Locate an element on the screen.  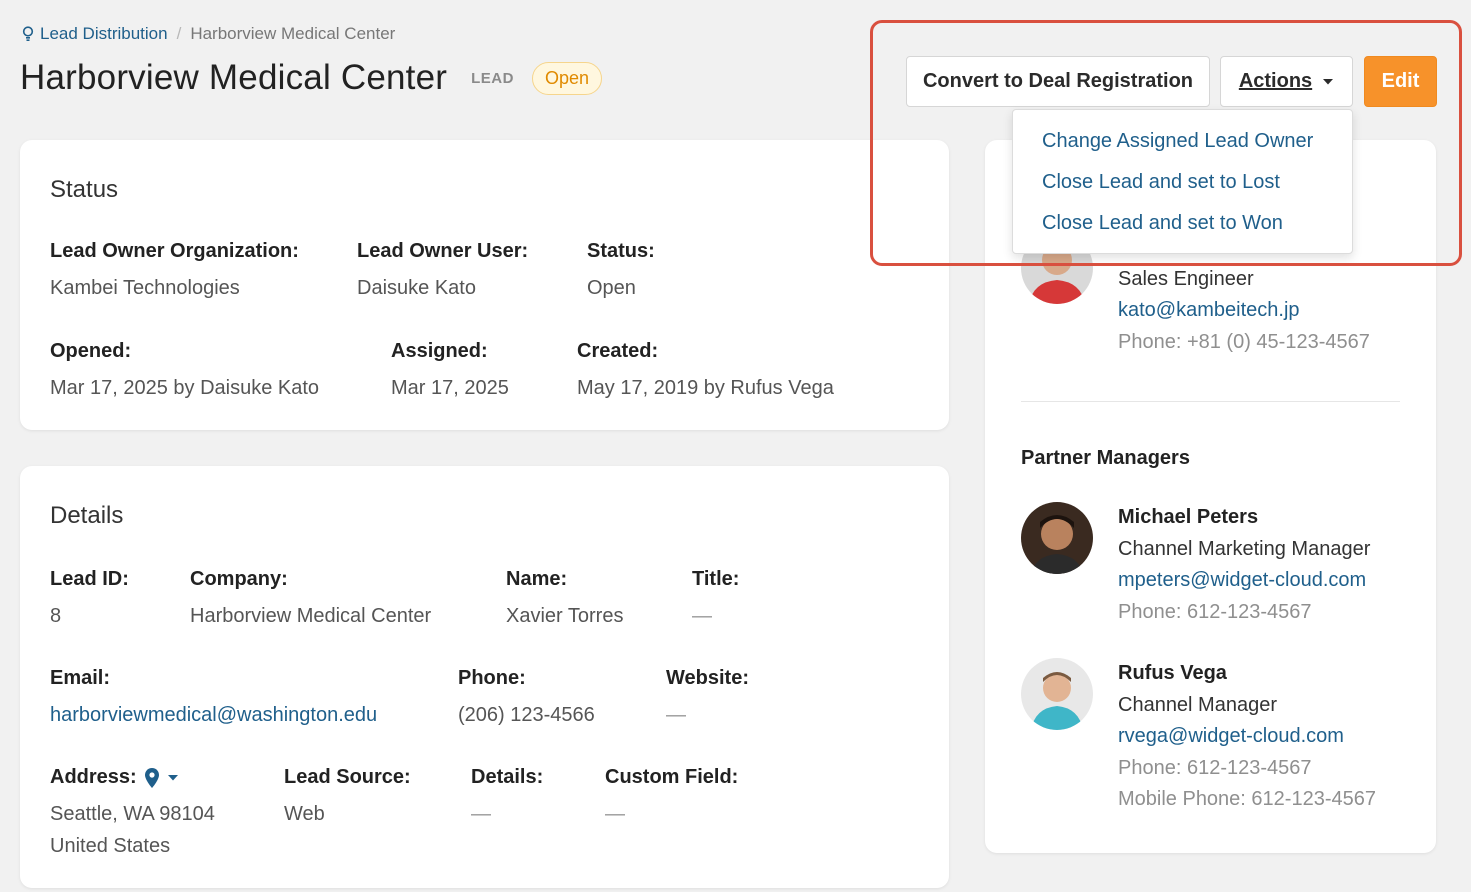
field-value: Web is located at coordinates (304, 814).